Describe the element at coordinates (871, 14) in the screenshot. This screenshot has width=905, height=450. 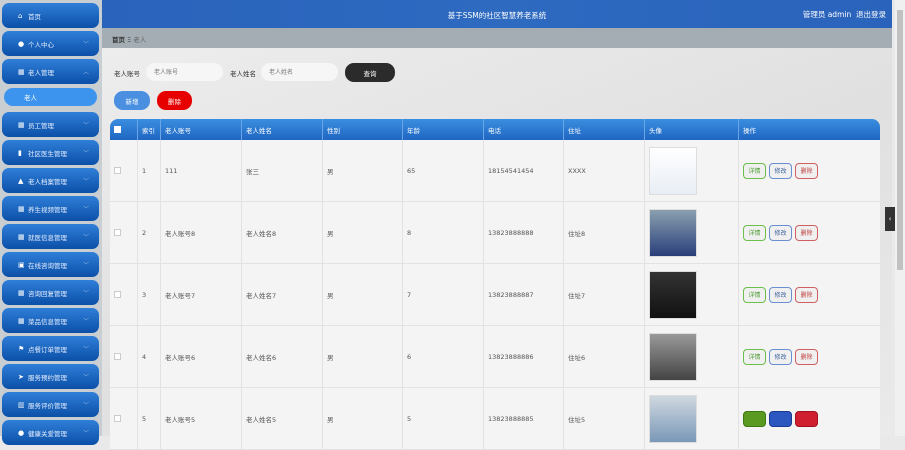
I see `logout-link: 退出登录` at that location.